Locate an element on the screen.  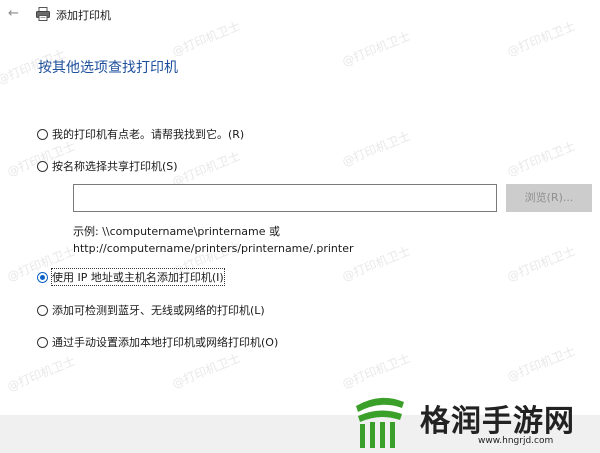
radio-button-selected is located at coordinates (42, 277).